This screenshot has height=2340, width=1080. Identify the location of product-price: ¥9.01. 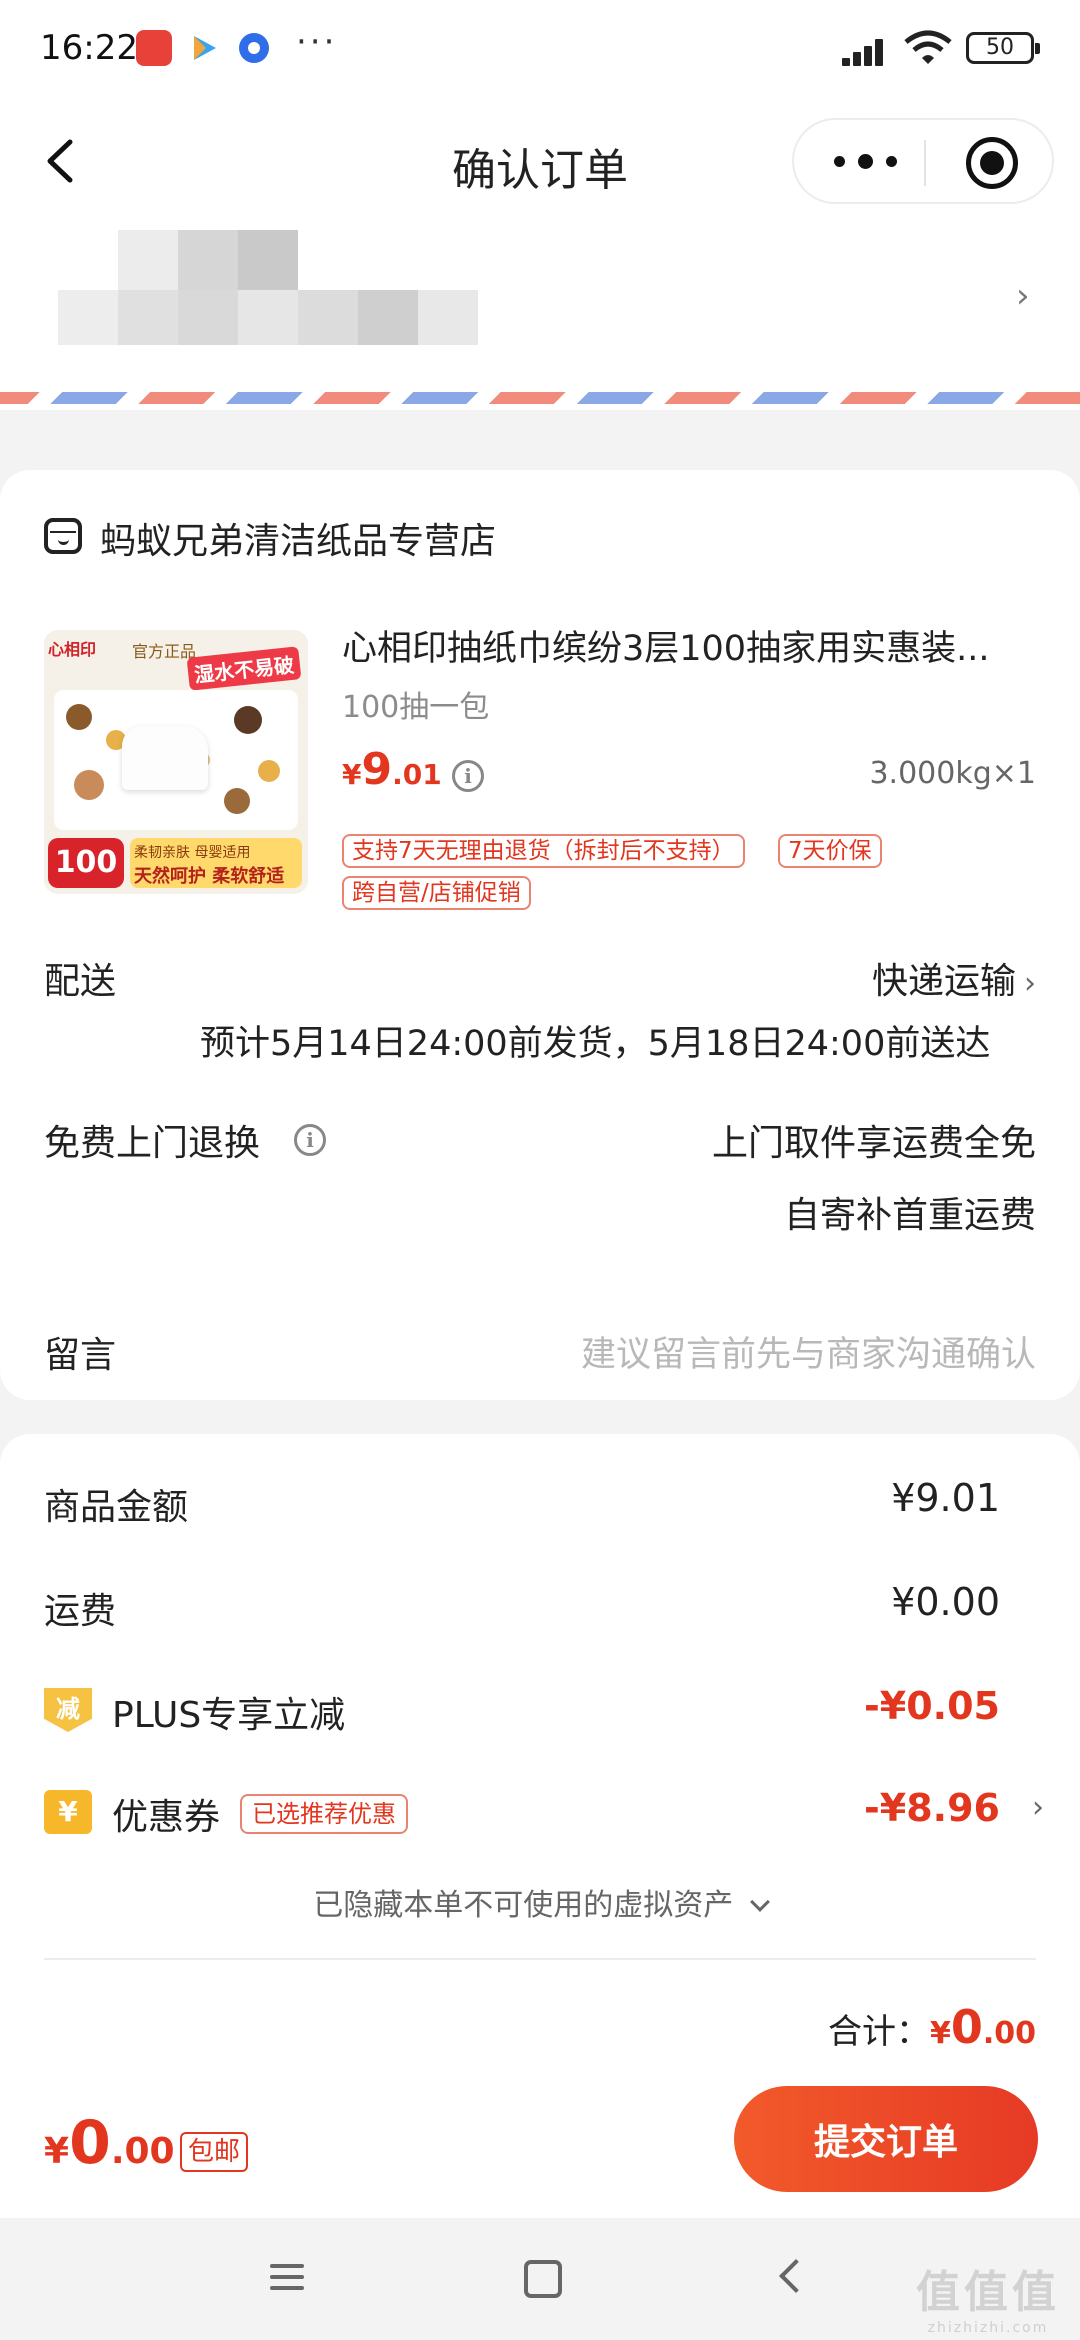
(392, 769).